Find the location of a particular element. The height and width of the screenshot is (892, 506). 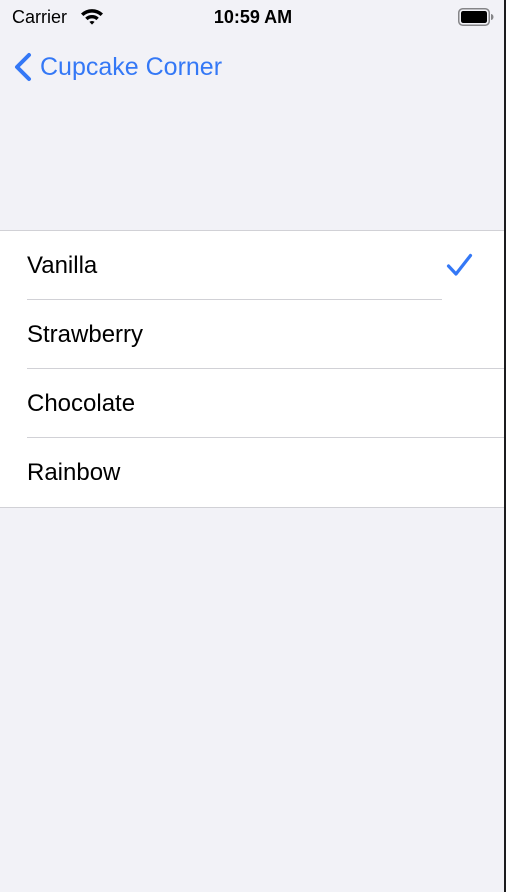

flavor-label: Rainbow is located at coordinates (74, 472).